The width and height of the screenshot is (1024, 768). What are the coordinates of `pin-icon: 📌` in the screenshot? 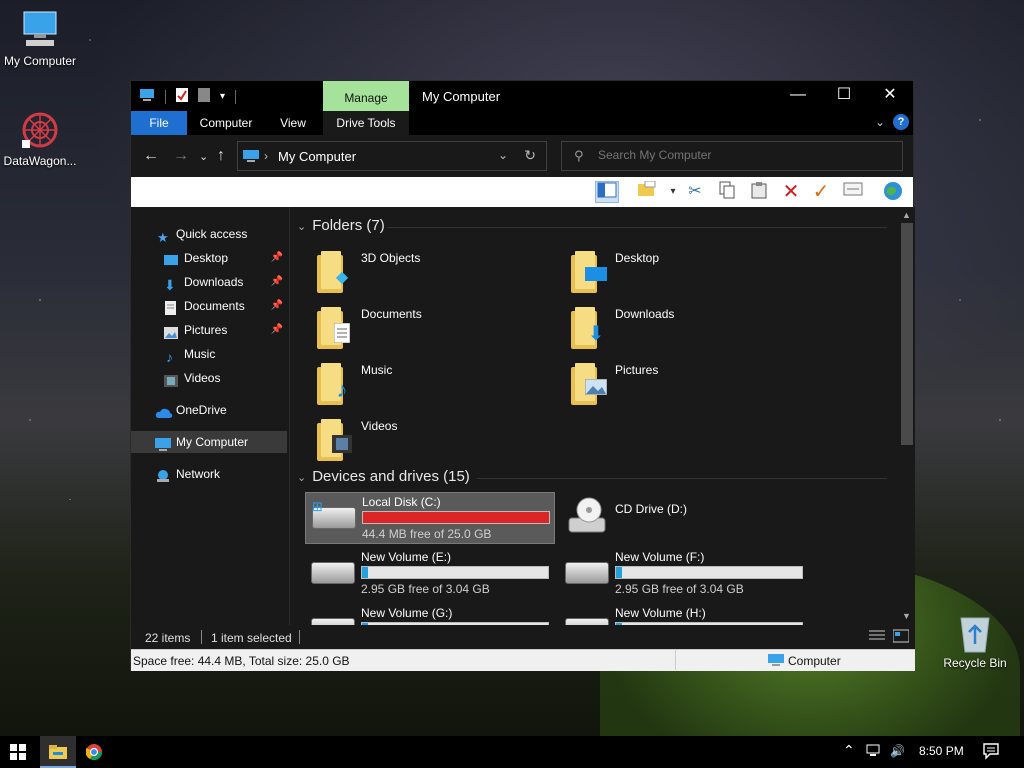 It's located at (276, 305).